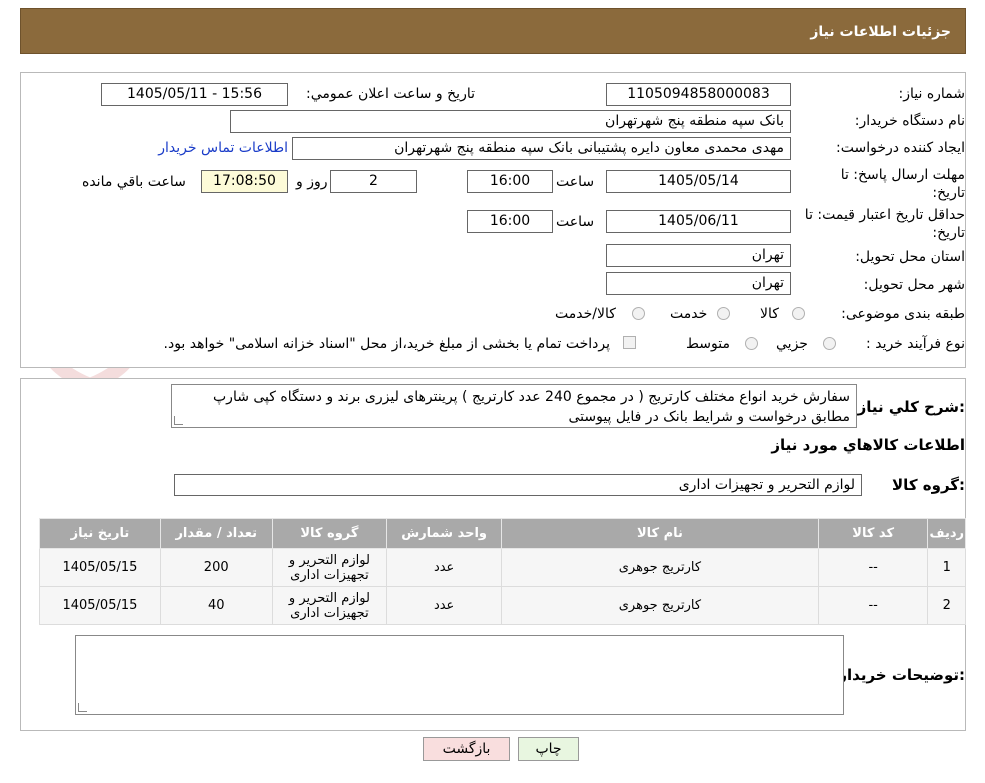  I want to click on col-name: نام کالا, so click(660, 533).